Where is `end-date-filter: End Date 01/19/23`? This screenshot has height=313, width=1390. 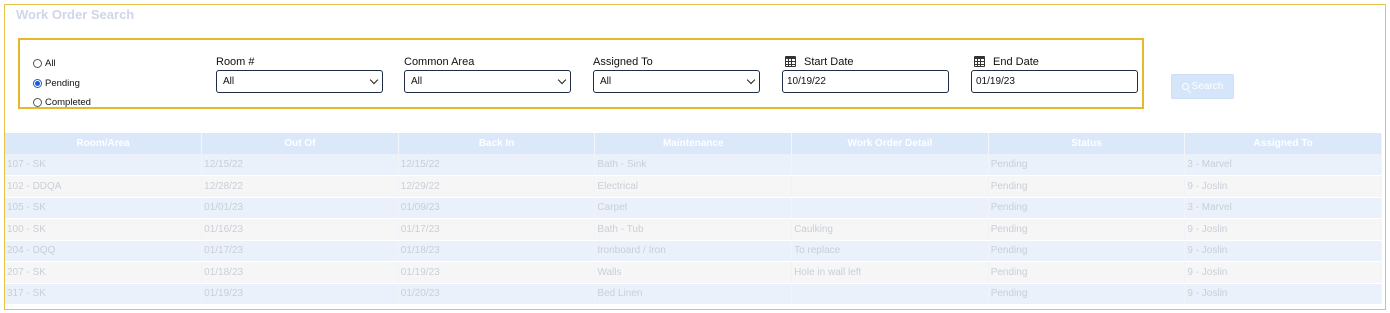 end-date-filter: End Date 01/19/23 is located at coordinates (1054, 74).